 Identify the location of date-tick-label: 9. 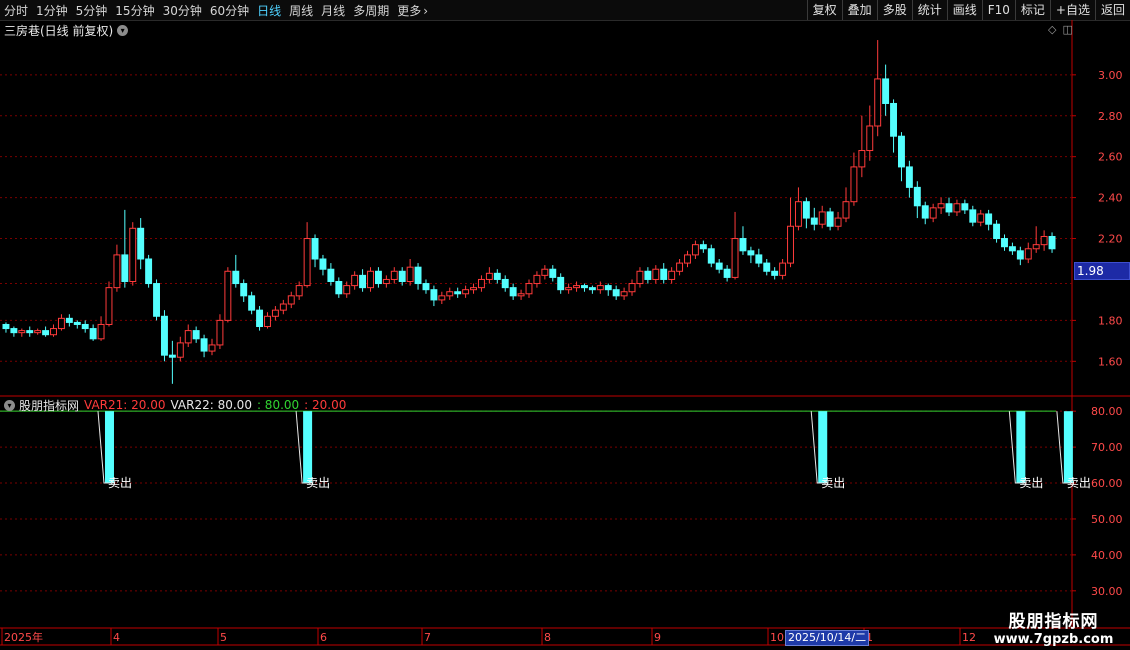
(657, 637).